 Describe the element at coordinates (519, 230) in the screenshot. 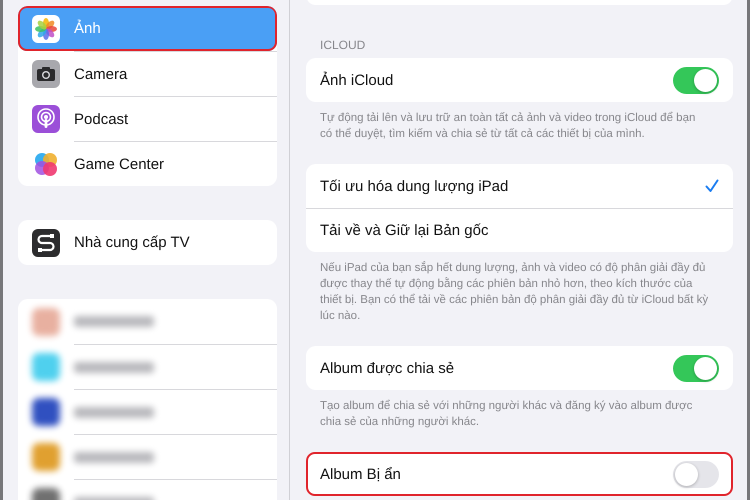

I see `option-row: Tải về và Giữ lại Bản gốc` at that location.